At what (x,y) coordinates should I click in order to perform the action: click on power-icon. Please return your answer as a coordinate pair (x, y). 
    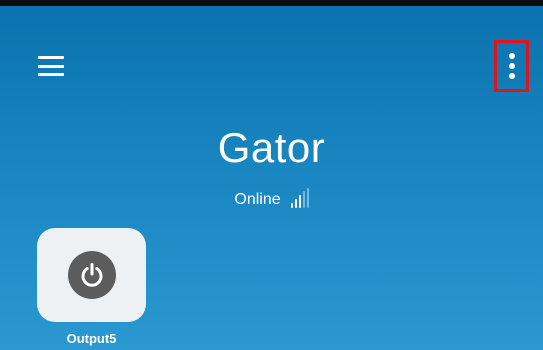
    Looking at the image, I should click on (91, 275).